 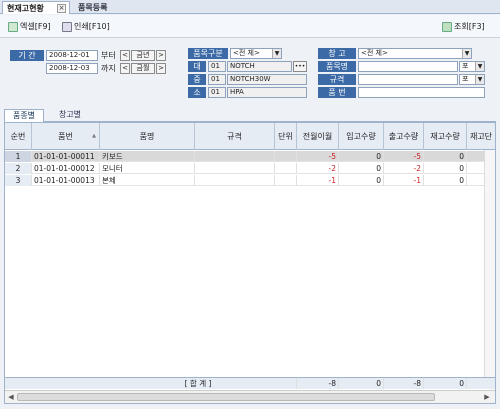 I want to click on item-name-label: 품목명, so click(x=337, y=66).